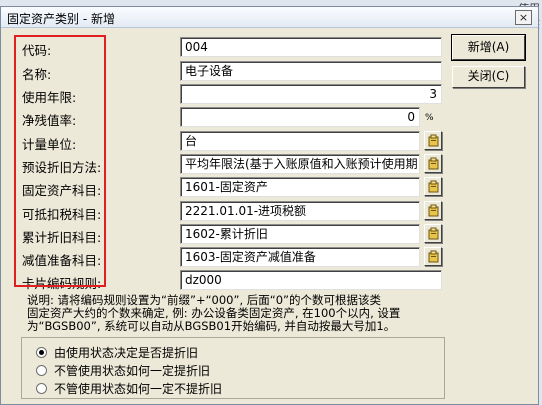 The height and width of the screenshot is (405, 542). Describe the element at coordinates (523, 17) in the screenshot. I see `close-icon: ×` at that location.